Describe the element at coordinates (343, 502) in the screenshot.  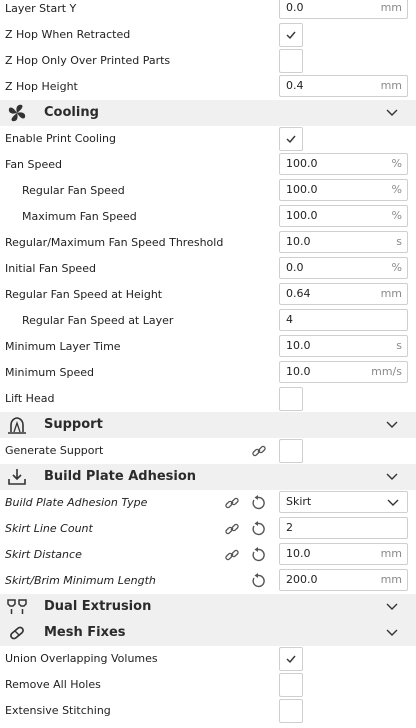
I see `adhesion-type-select: Skirt` at that location.